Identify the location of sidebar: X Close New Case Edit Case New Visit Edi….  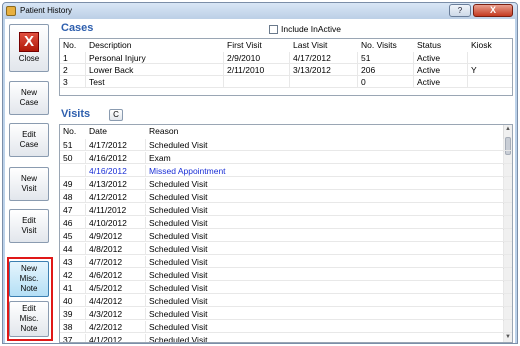
(30, 181).